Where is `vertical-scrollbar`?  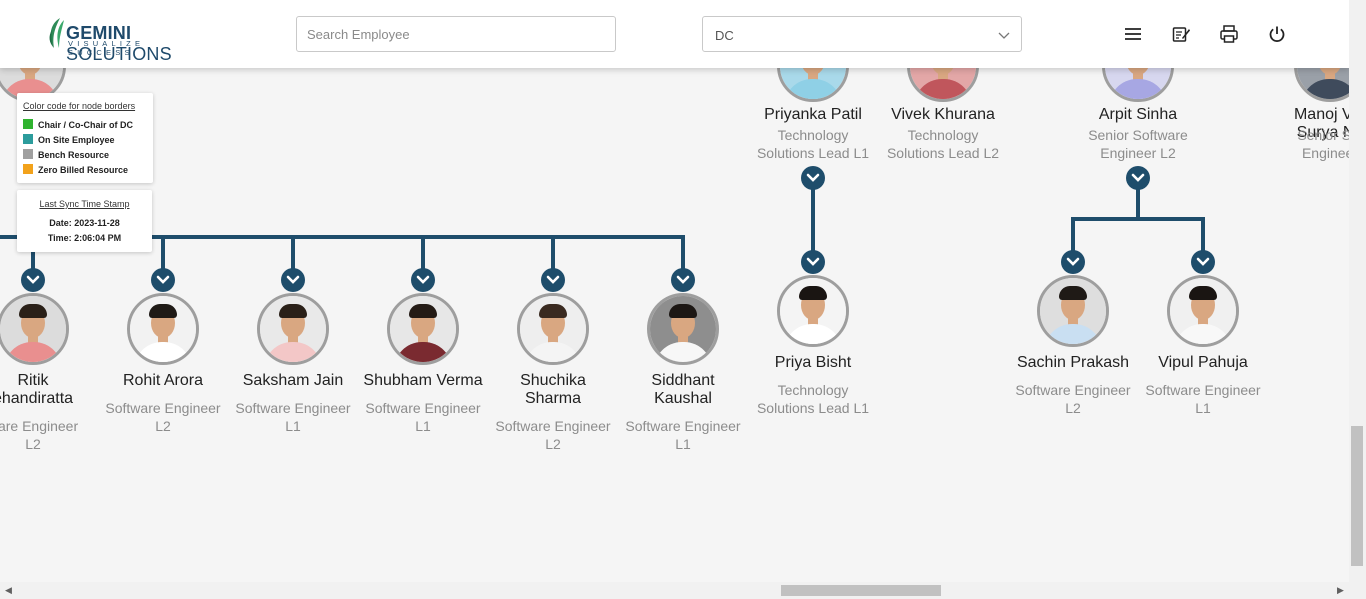 vertical-scrollbar is located at coordinates (1357, 291).